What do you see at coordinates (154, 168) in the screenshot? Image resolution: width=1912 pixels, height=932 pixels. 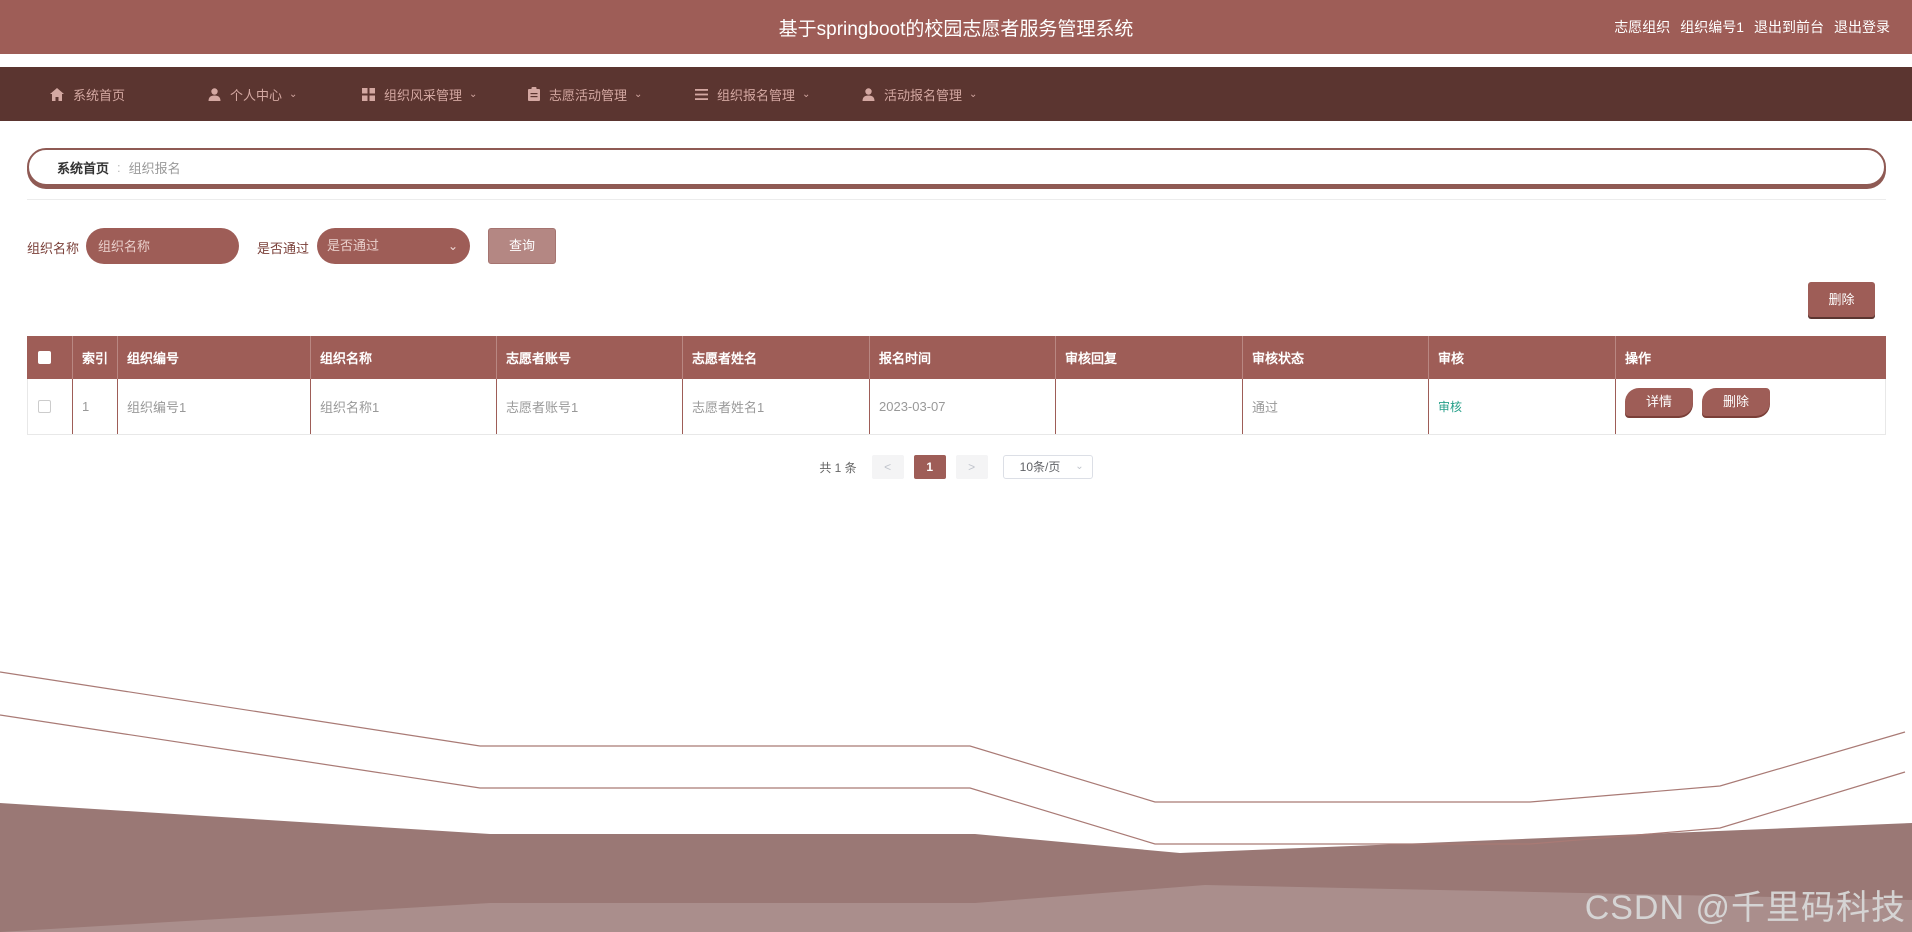 I see `breadcrumb-current: 组织报名` at bounding box center [154, 168].